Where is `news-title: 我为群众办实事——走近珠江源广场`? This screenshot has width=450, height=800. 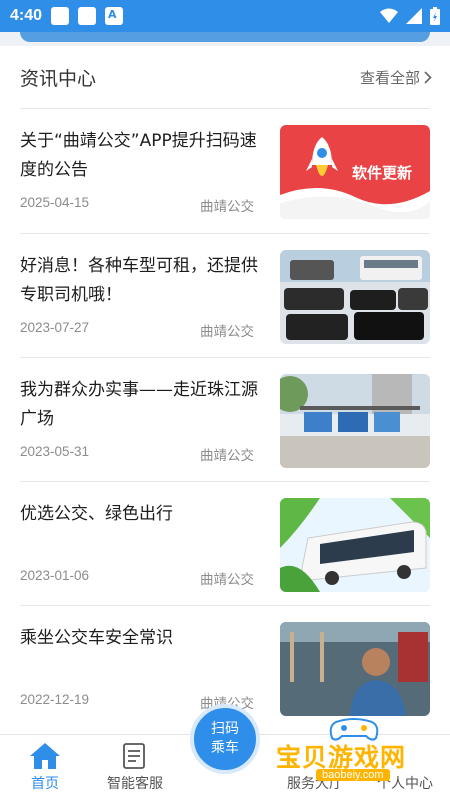 news-title: 我为群众办实事——走近珠江源广场 is located at coordinates (139, 404).